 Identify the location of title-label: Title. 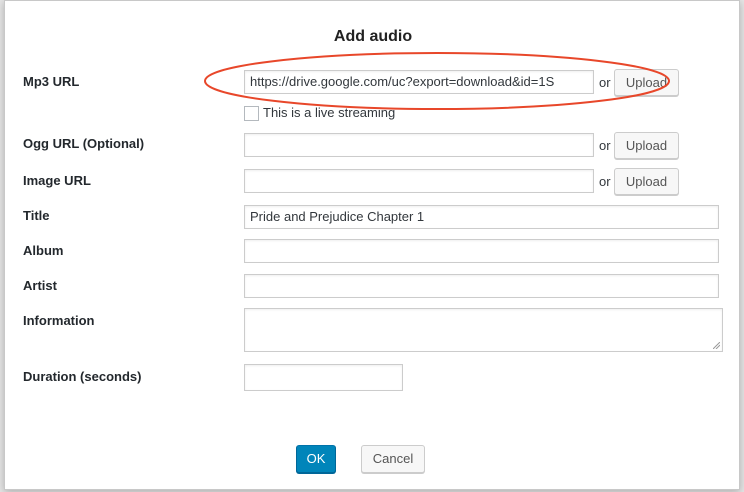
(36, 215).